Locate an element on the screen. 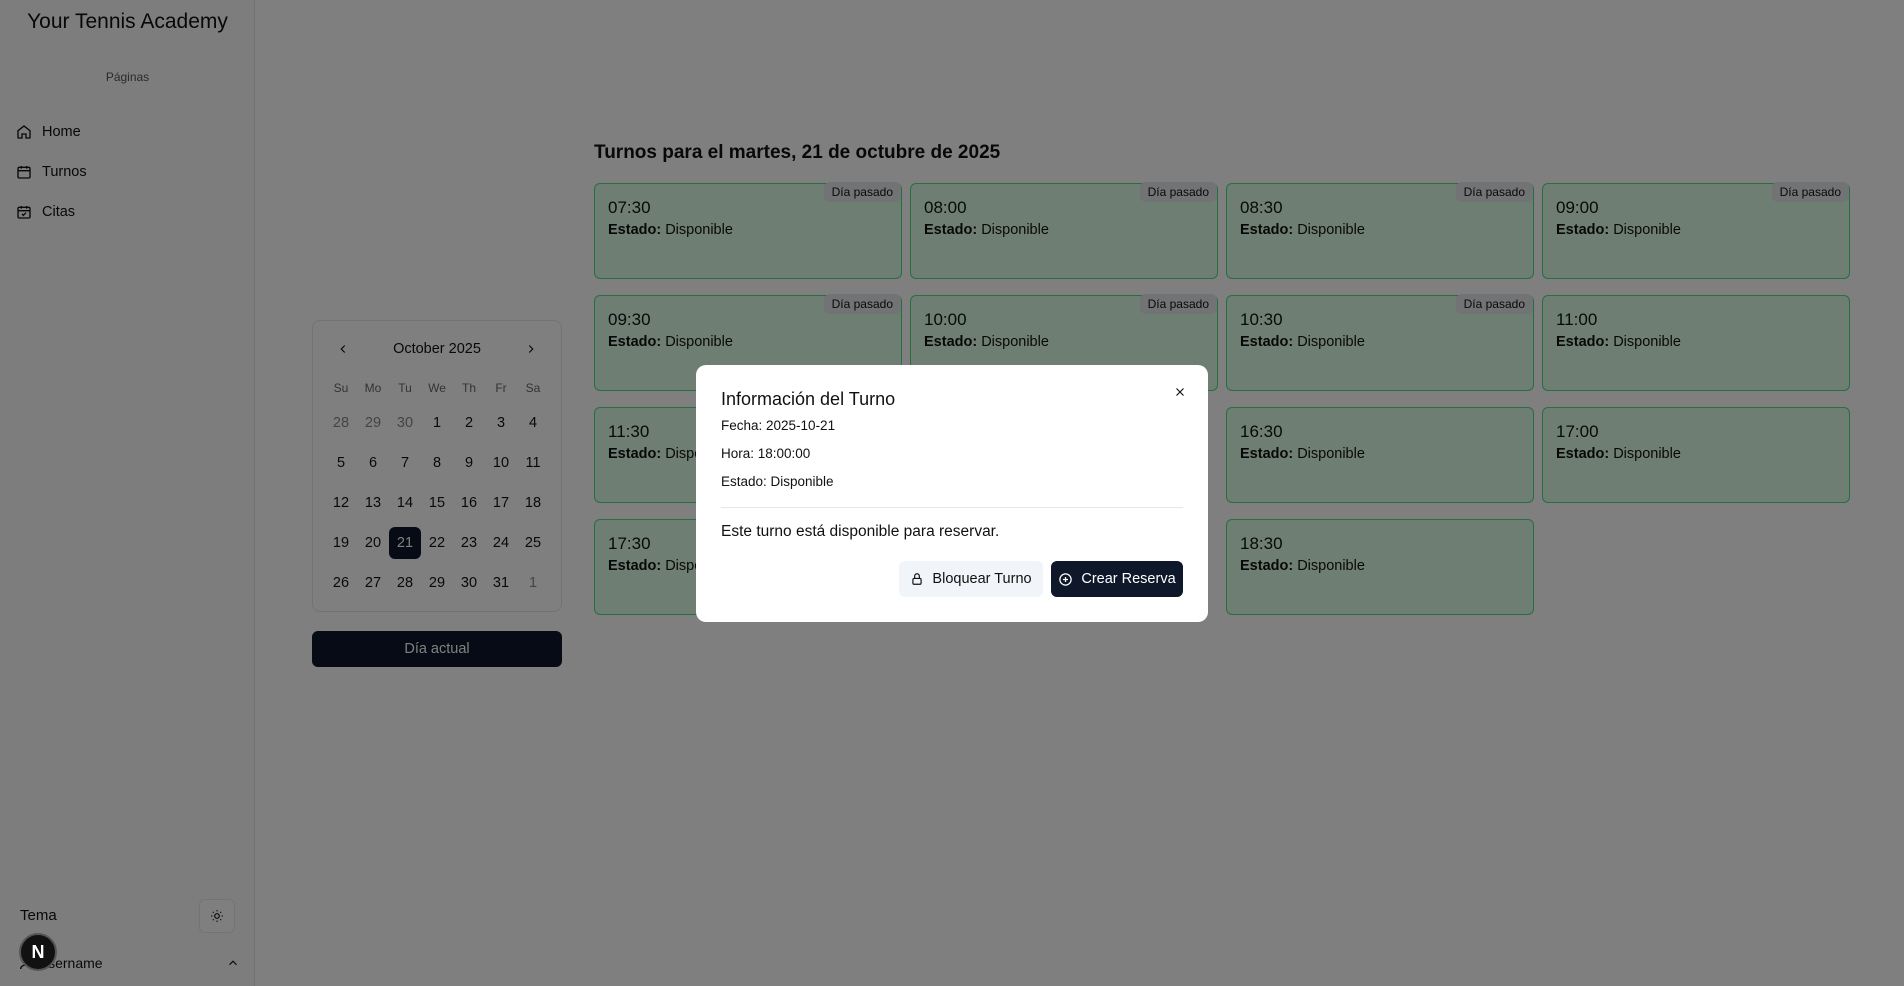 The width and height of the screenshot is (1904, 986). avatar: N is located at coordinates (38, 952).